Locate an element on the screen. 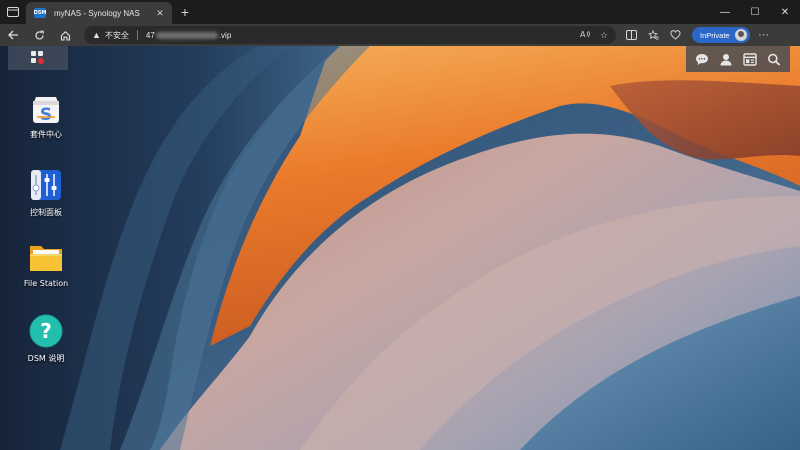 This screenshot has width=800, height=450. desktop-shortcut-package-center: S 套件中心 is located at coordinates (46, 114).